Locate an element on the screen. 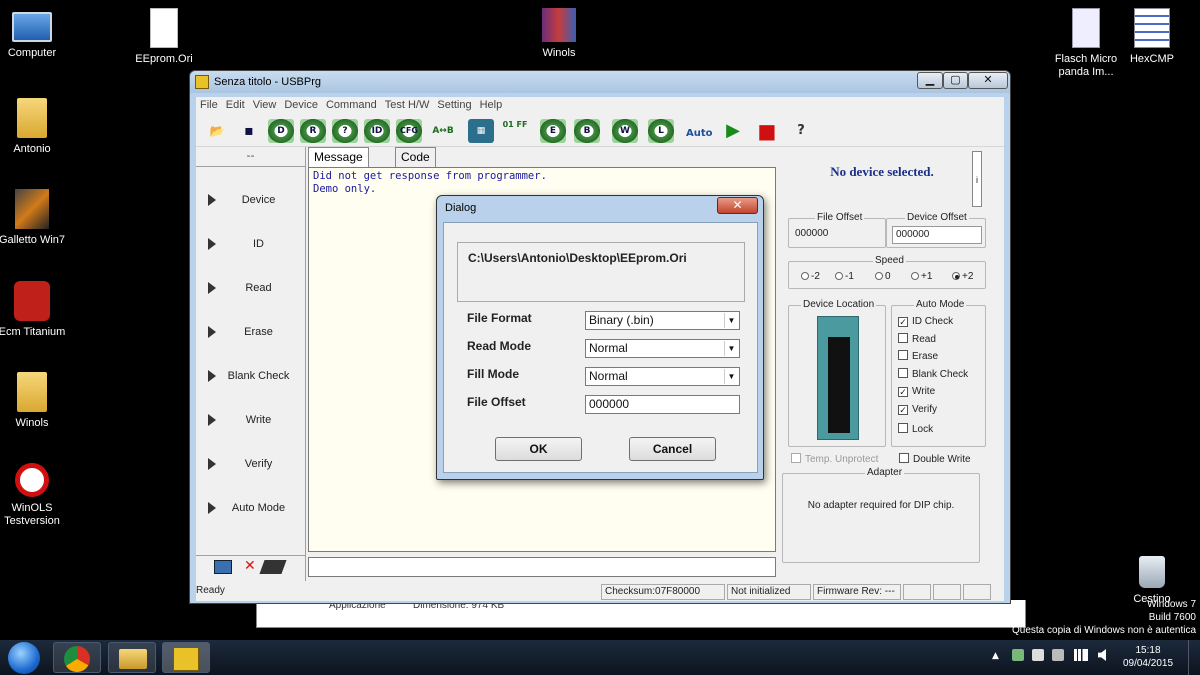  signal-tray-icon is located at coordinates (1081, 655).